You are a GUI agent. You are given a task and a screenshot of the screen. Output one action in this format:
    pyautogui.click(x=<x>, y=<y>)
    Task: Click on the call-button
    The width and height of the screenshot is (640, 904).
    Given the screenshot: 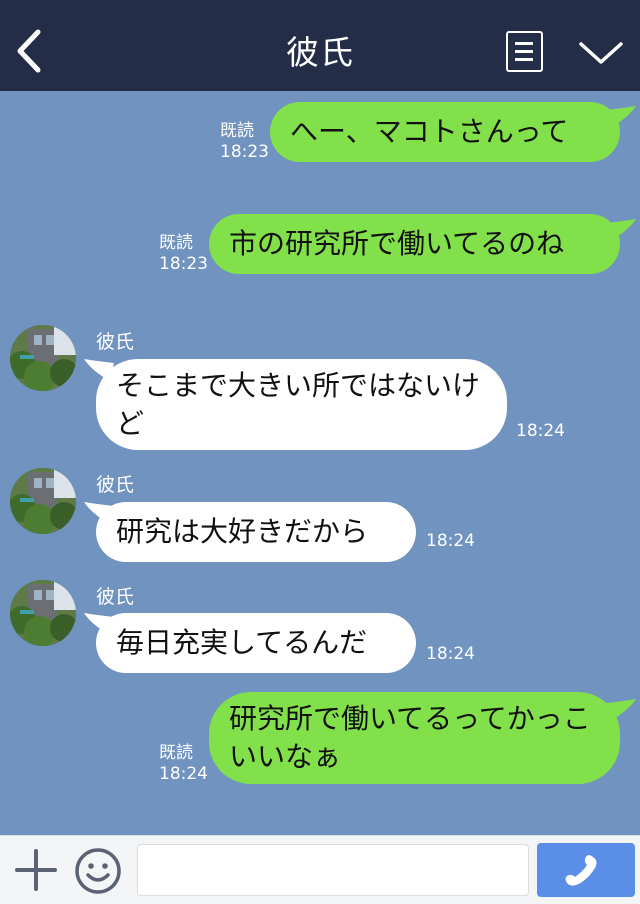 What is the action you would take?
    pyautogui.click(x=586, y=870)
    